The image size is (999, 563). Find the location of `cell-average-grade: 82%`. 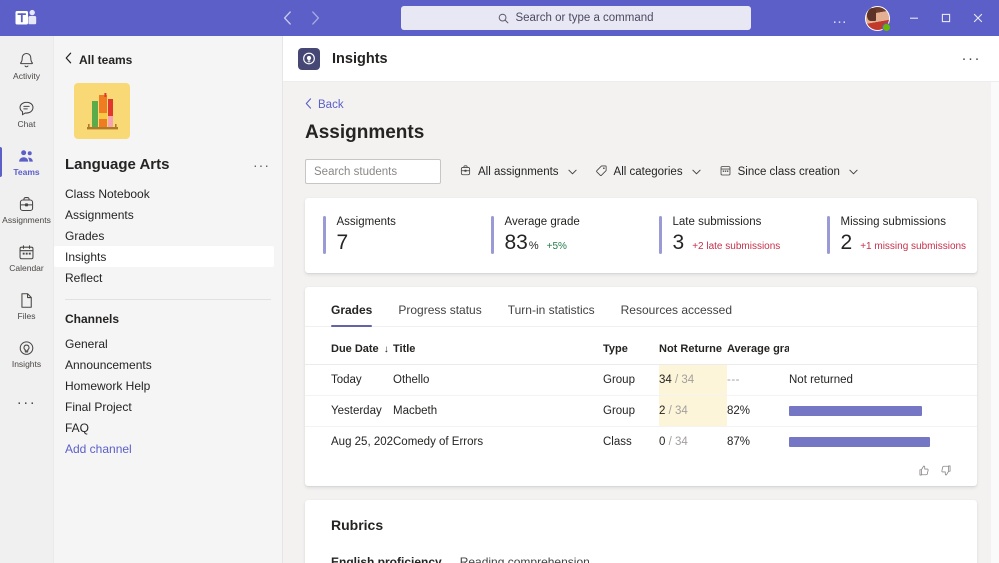

cell-average-grade: 82% is located at coordinates (758, 411).